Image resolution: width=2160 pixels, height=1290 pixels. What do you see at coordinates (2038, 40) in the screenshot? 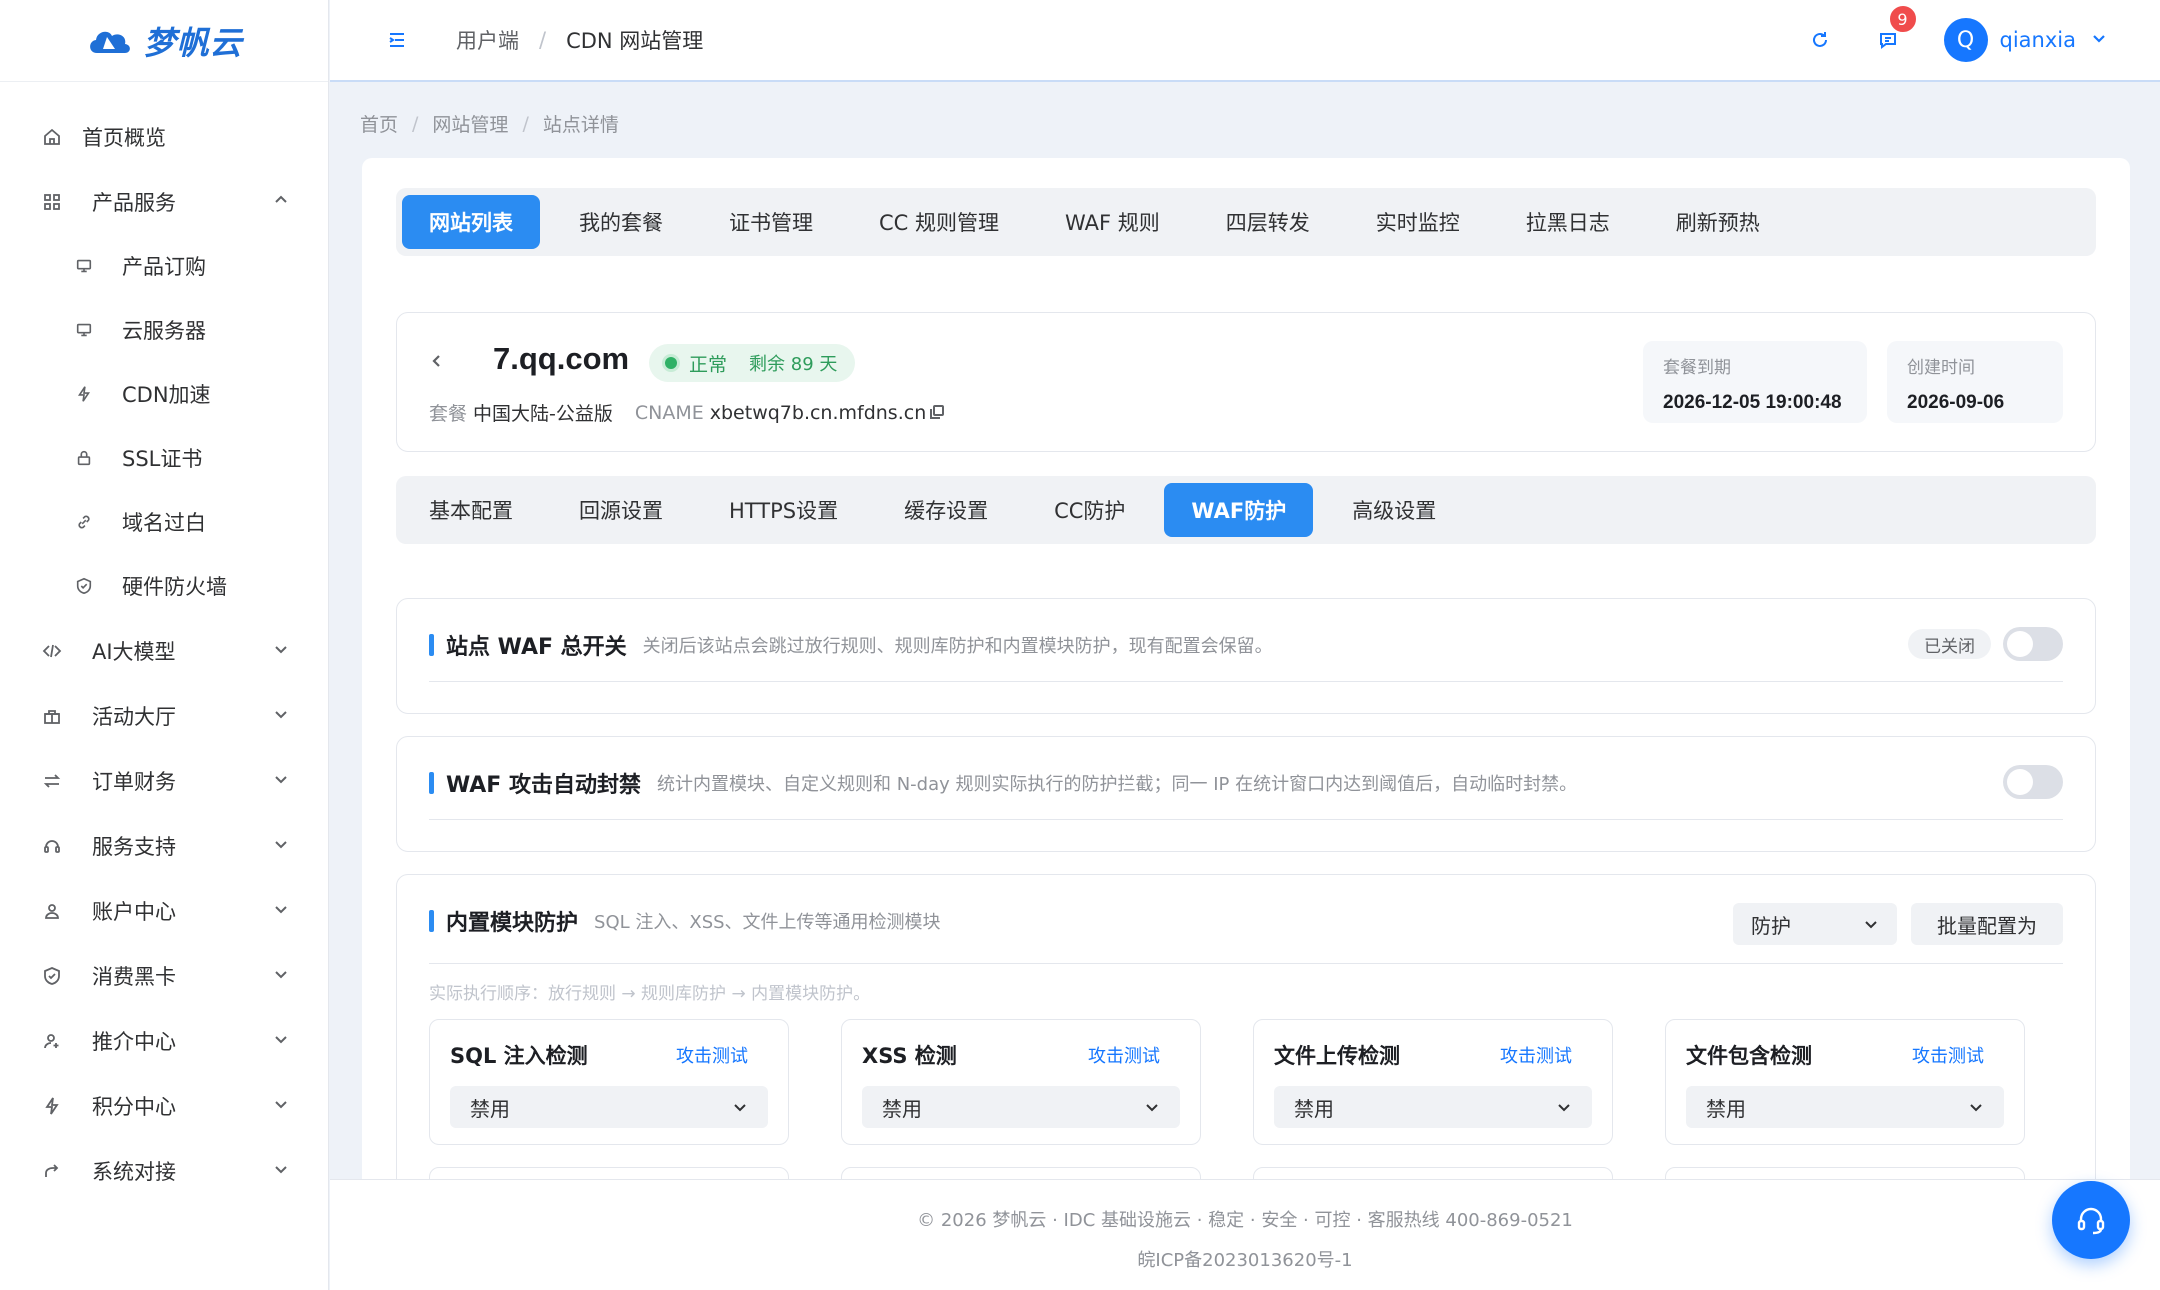
I see `username: qianxia` at bounding box center [2038, 40].